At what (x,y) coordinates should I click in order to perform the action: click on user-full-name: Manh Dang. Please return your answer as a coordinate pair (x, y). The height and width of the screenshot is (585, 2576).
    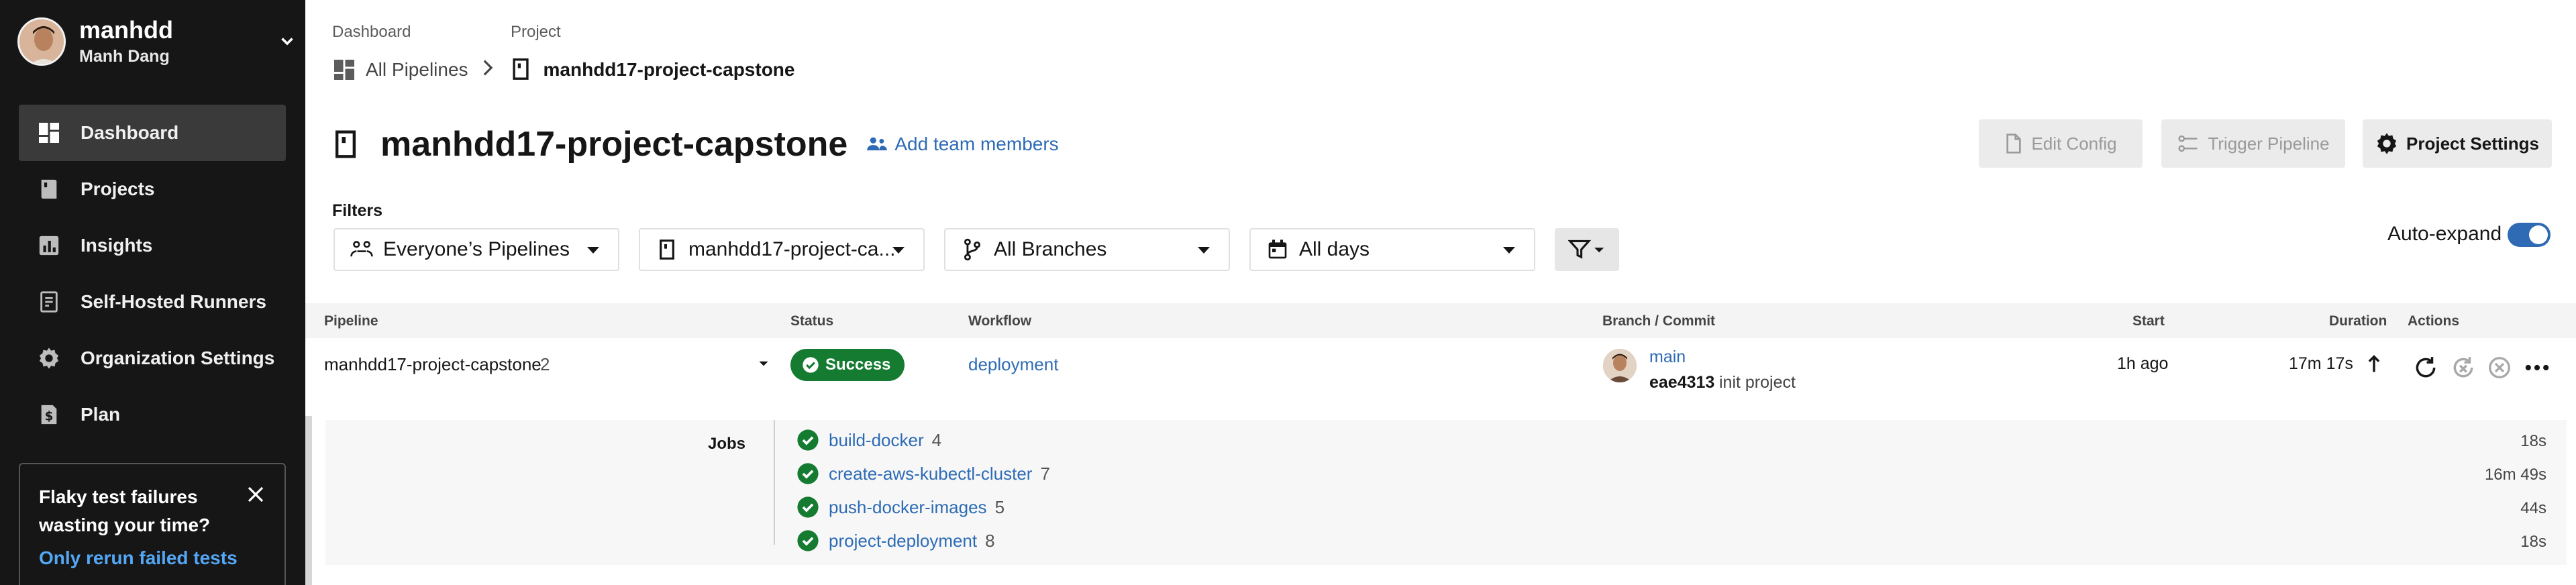
    Looking at the image, I should click on (124, 56).